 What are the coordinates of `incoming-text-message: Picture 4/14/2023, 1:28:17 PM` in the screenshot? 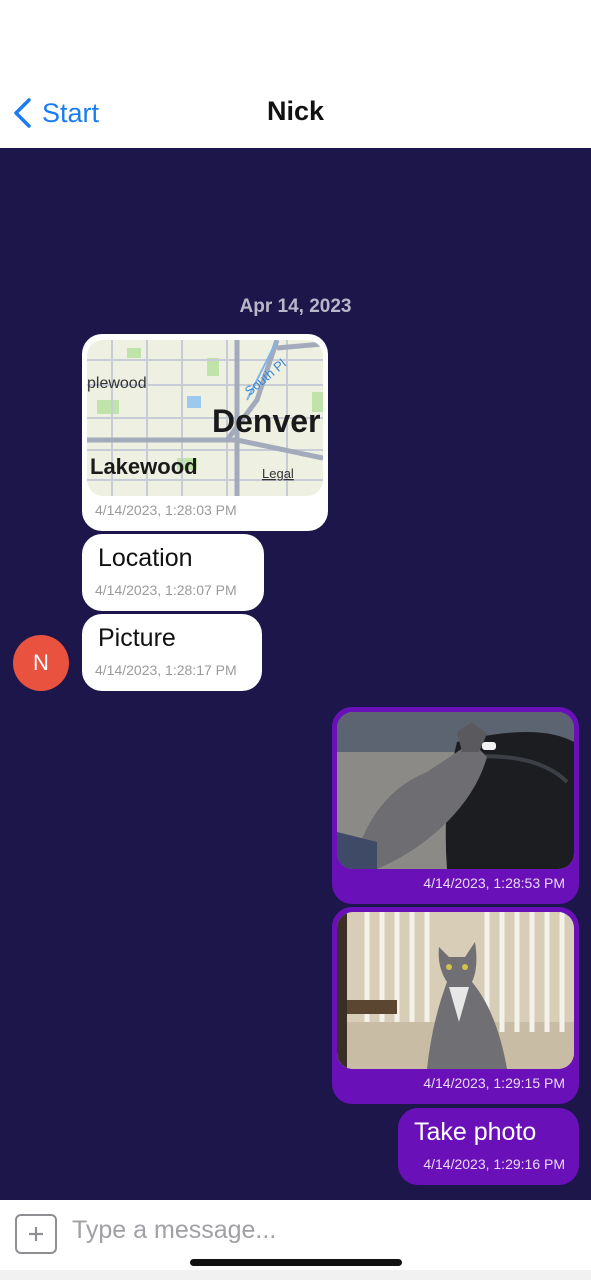 It's located at (172, 652).